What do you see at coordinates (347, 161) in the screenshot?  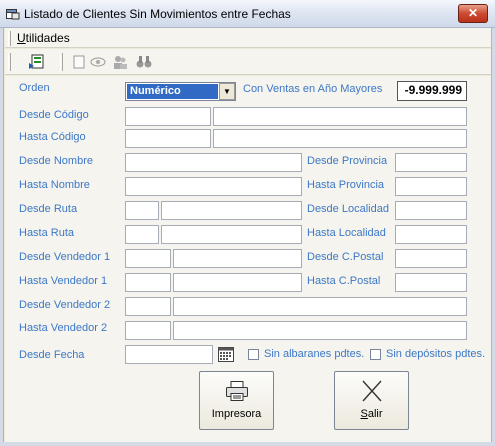 I see `desde-provincia-label: Desde Provincia` at bounding box center [347, 161].